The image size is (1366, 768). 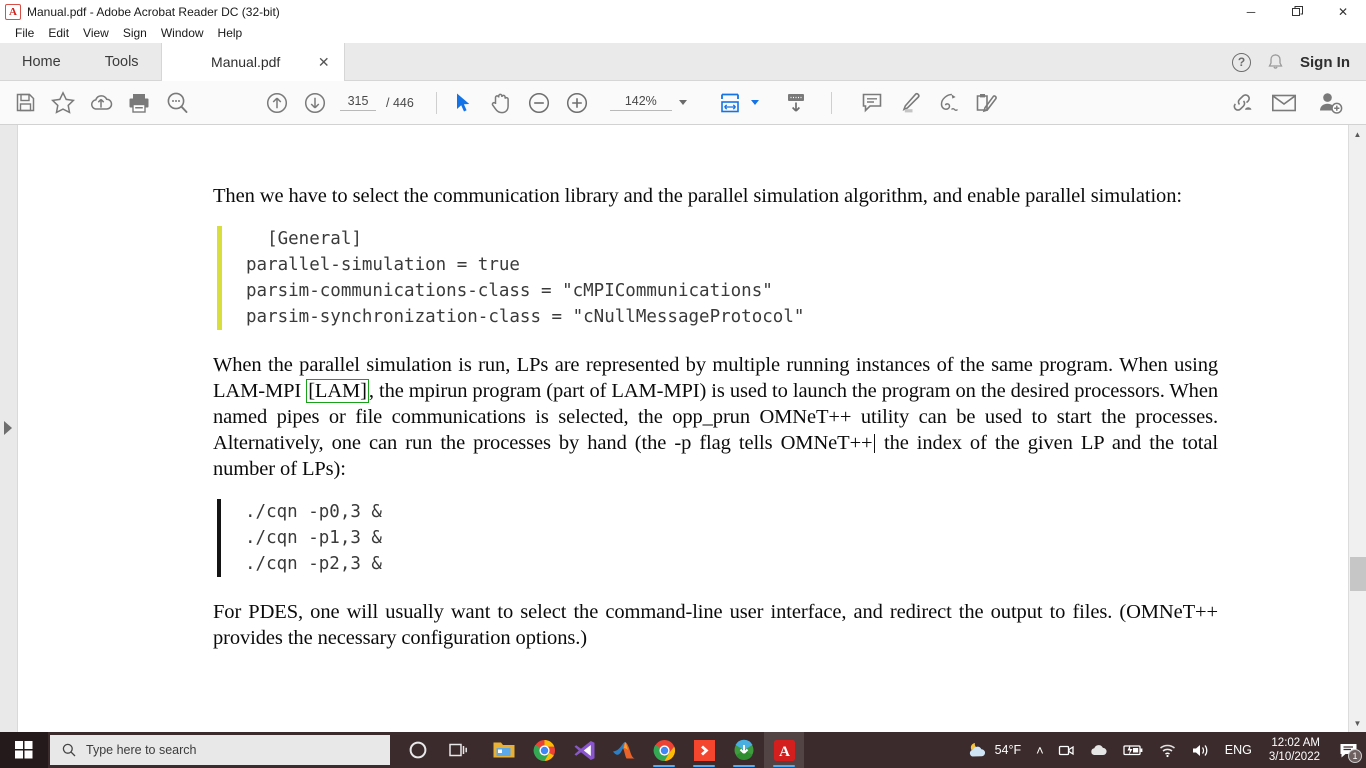 I want to click on action-center-icon: 1, so click(x=1348, y=750).